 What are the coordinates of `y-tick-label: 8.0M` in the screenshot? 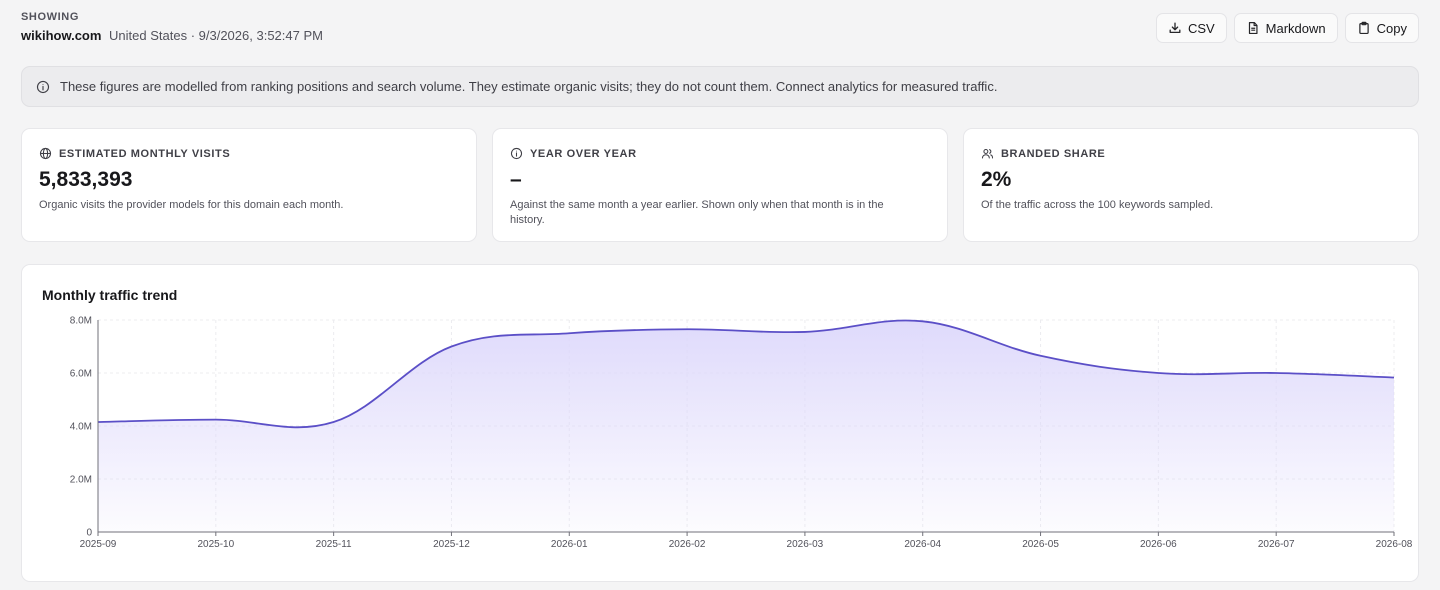 It's located at (81, 321).